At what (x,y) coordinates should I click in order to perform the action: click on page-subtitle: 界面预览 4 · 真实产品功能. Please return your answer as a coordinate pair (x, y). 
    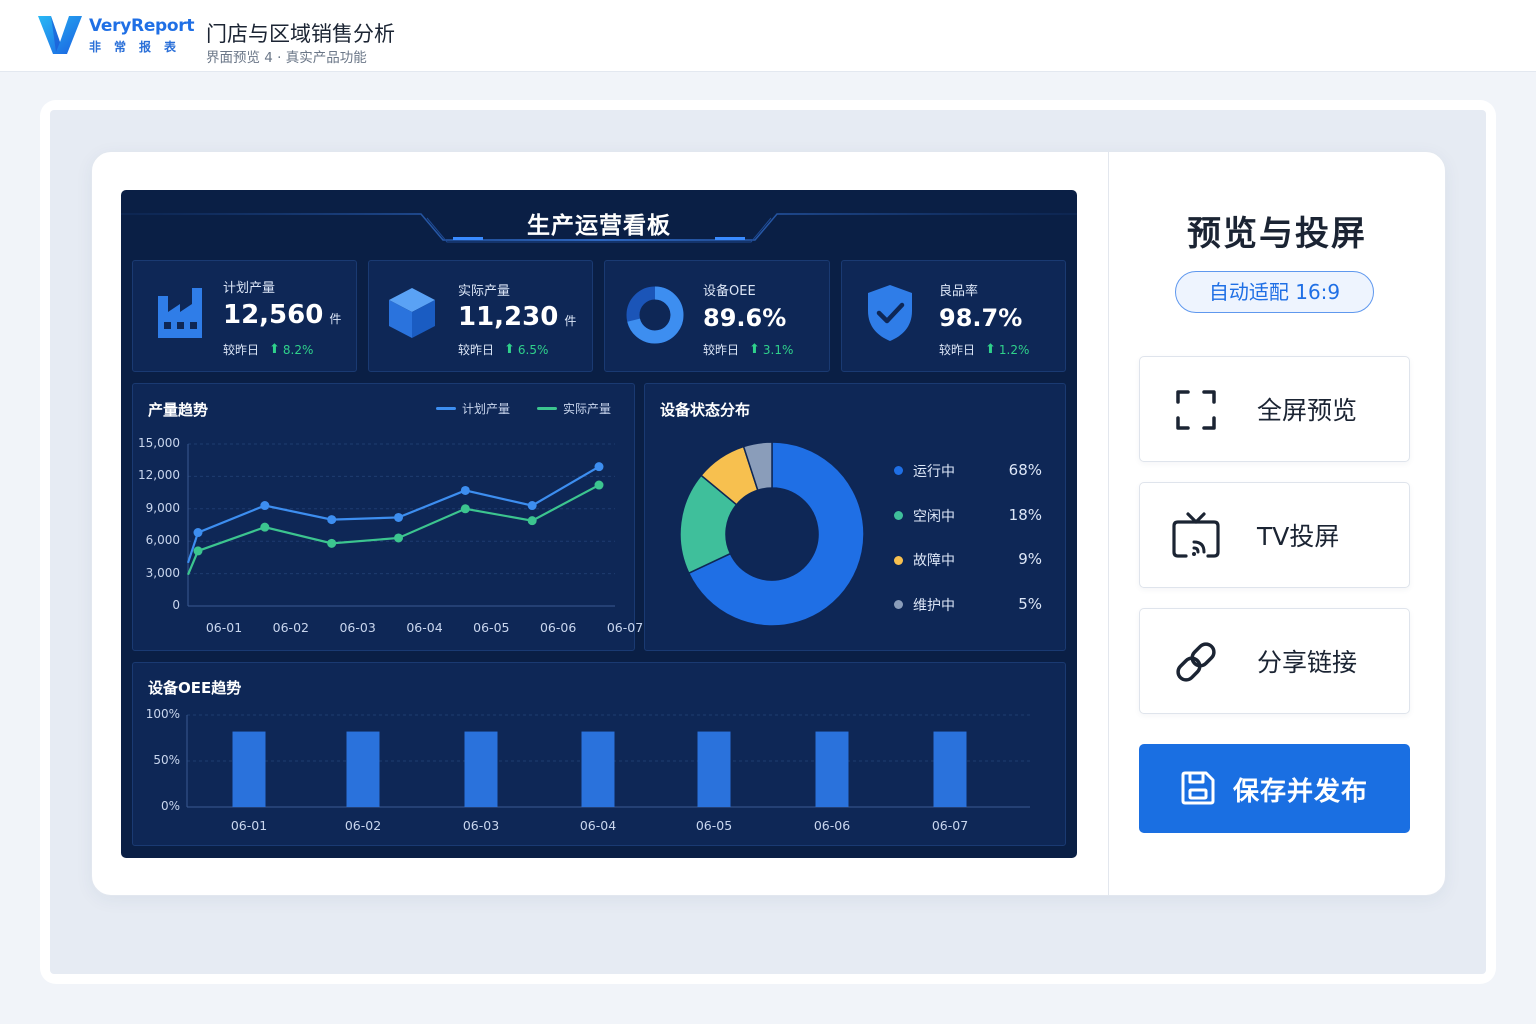
    Looking at the image, I should click on (286, 58).